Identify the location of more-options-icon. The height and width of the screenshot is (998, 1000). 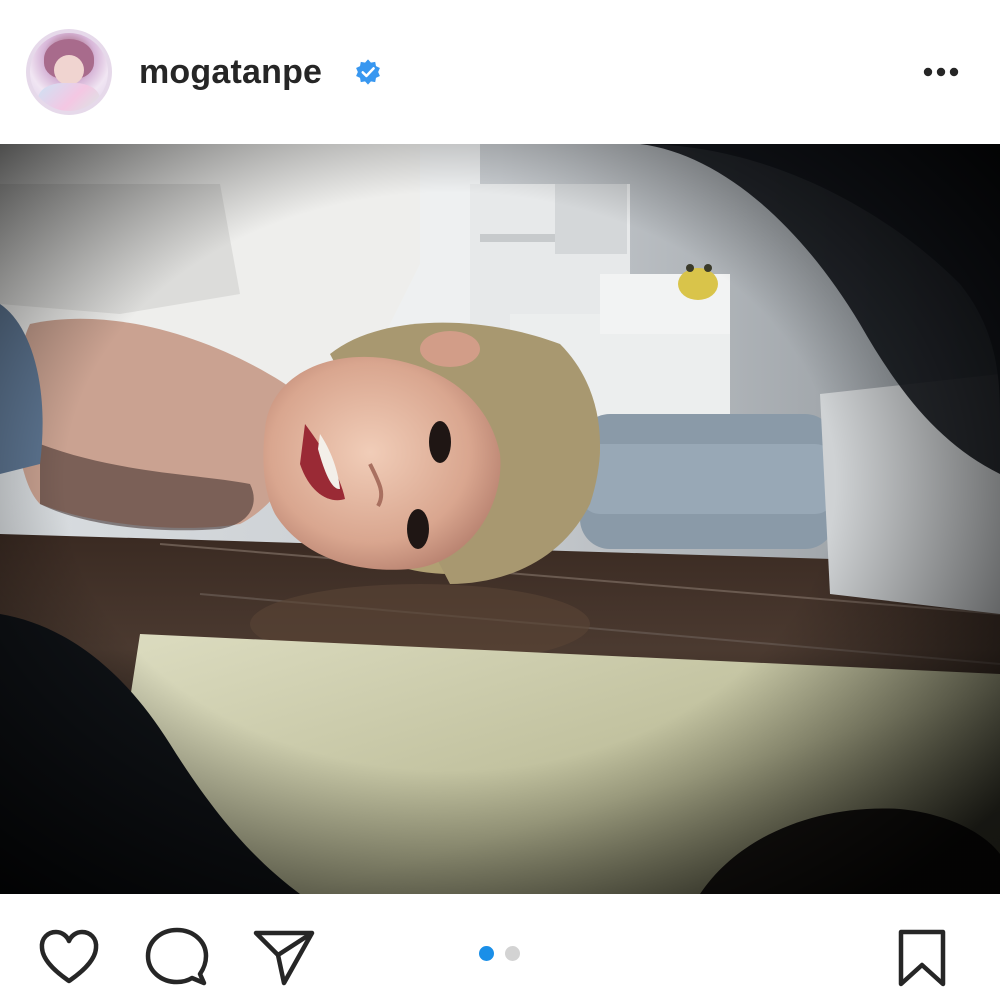
(941, 72).